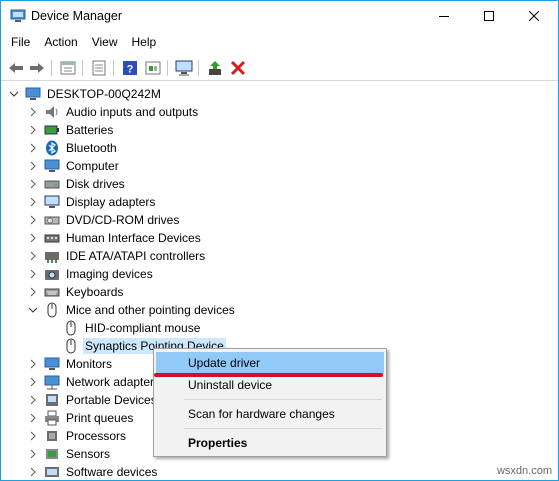  I want to click on tree-item-audio: Audio inputs and outputs, so click(114, 112).